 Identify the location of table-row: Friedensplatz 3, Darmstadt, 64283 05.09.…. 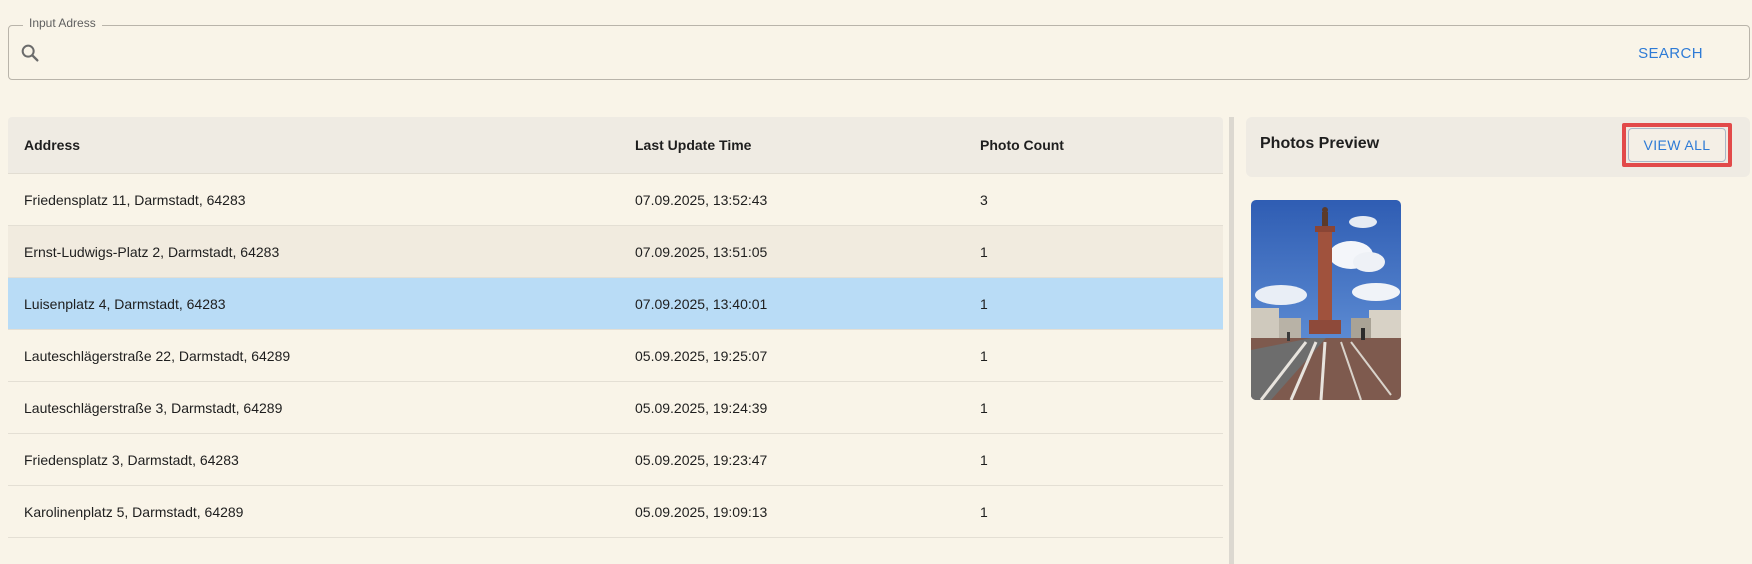
(615, 460).